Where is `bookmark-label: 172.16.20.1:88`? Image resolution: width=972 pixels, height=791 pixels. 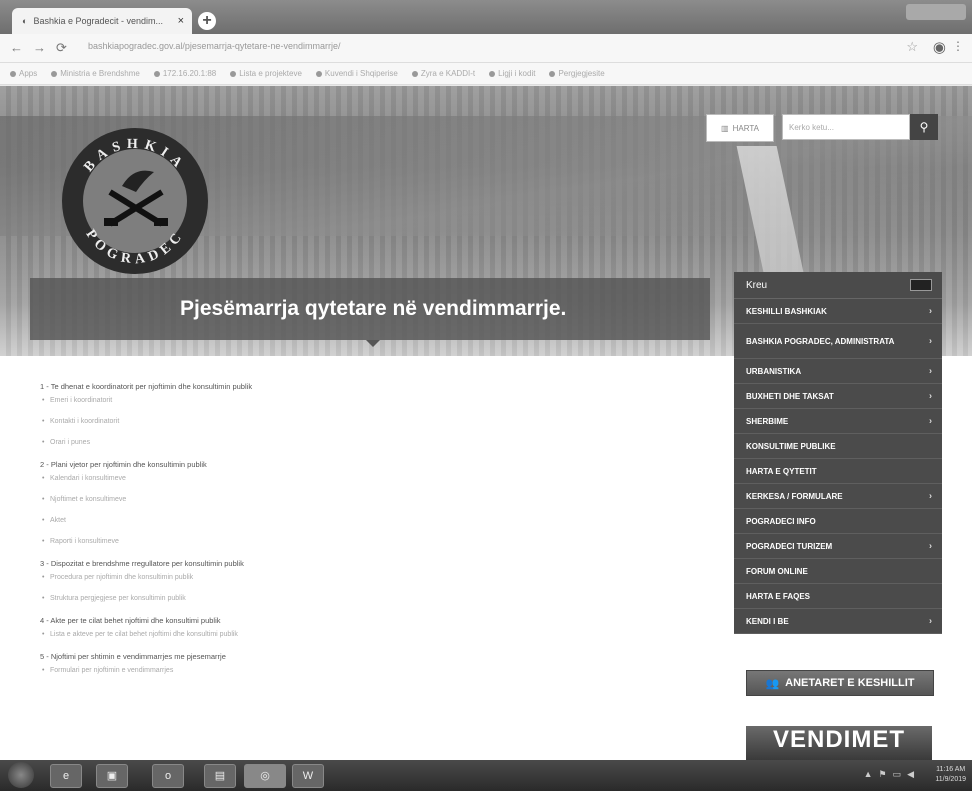 bookmark-label: 172.16.20.1:88 is located at coordinates (189, 73).